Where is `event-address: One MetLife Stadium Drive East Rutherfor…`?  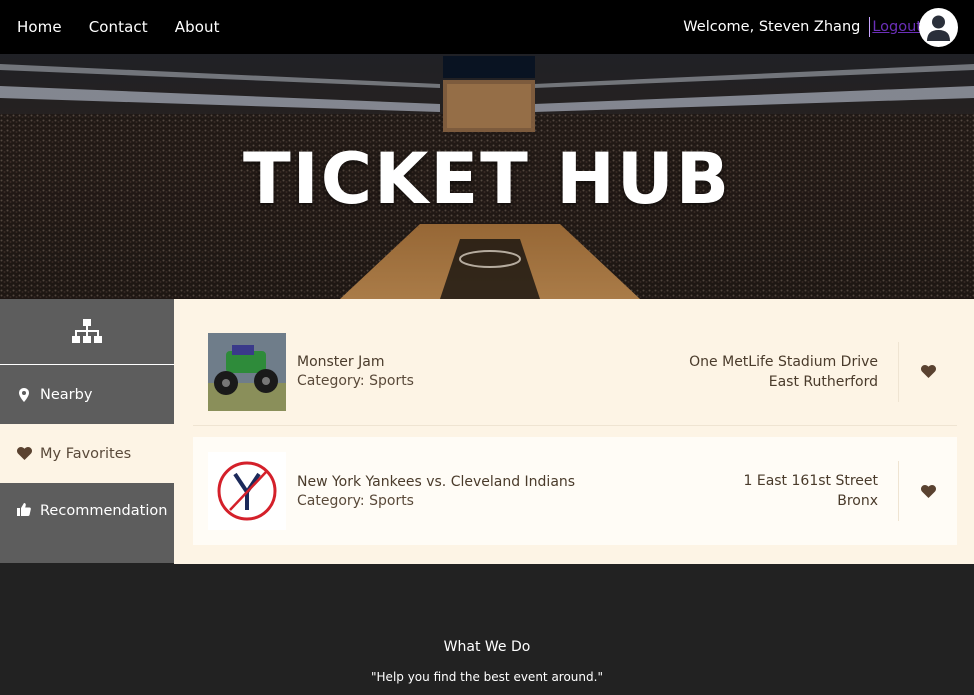
event-address: One MetLife Stadium Drive East Rutherfor… is located at coordinates (783, 372).